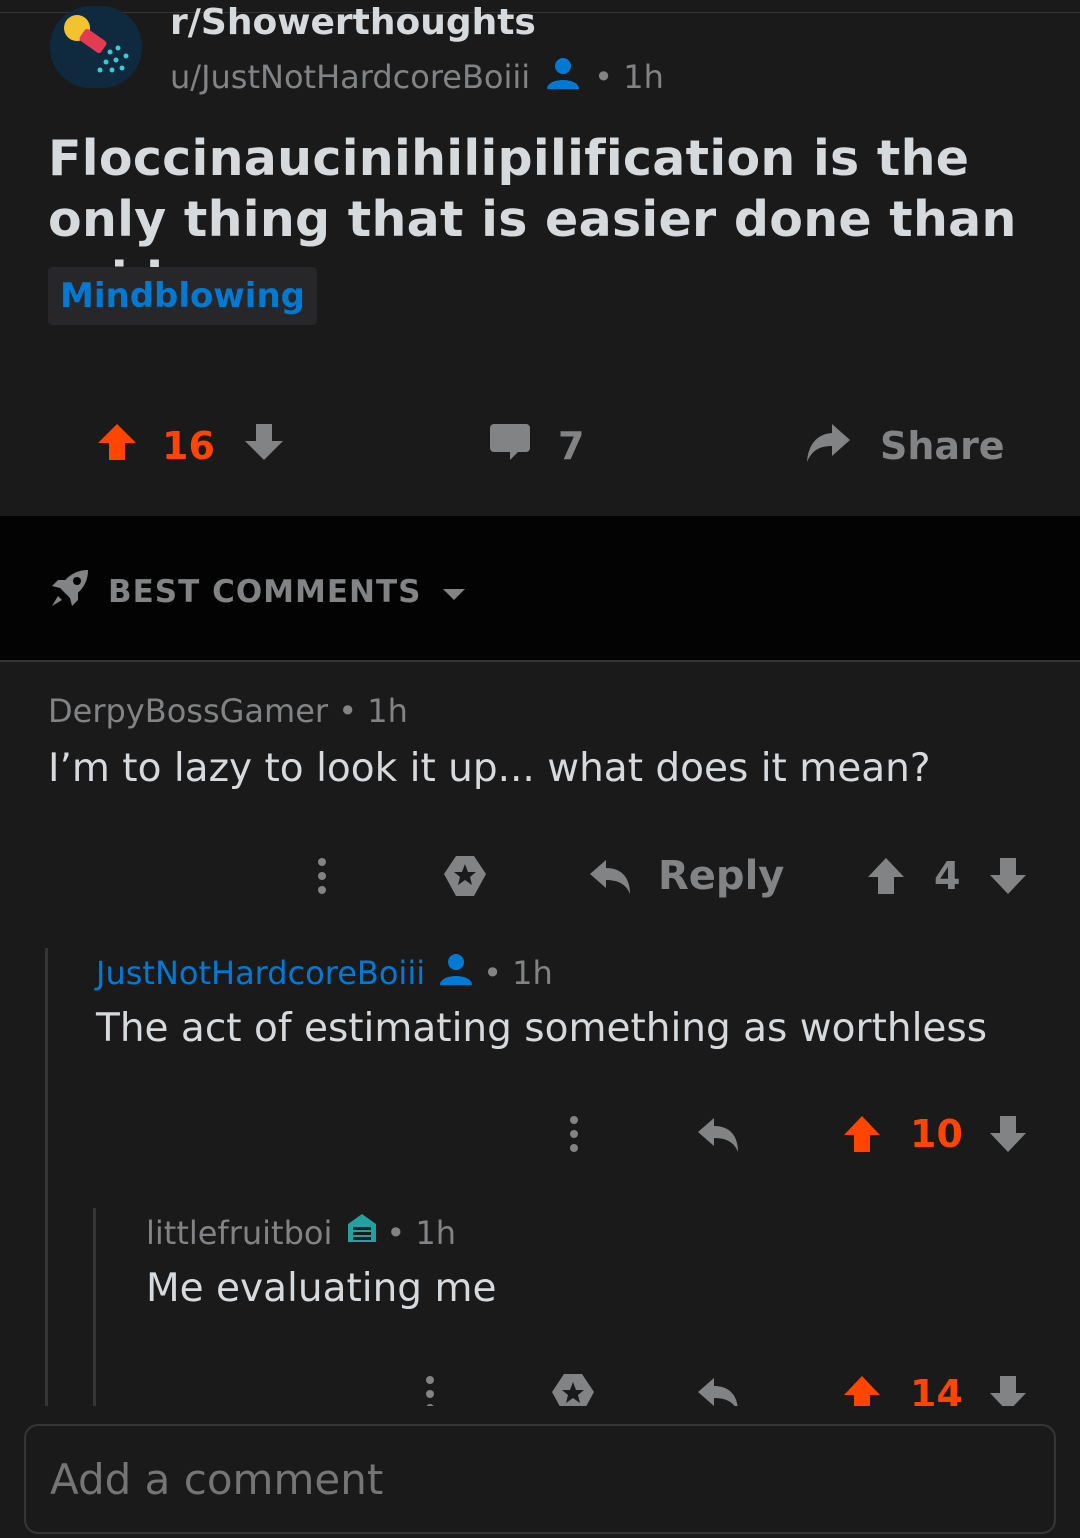  I want to click on top-divider, so click(540, 12).